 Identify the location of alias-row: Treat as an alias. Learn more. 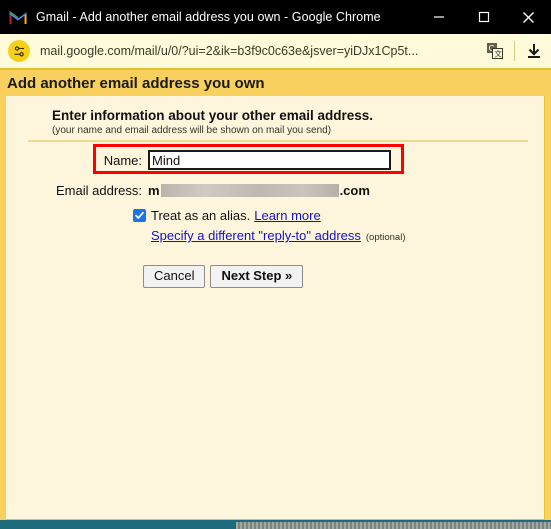
(275, 215).